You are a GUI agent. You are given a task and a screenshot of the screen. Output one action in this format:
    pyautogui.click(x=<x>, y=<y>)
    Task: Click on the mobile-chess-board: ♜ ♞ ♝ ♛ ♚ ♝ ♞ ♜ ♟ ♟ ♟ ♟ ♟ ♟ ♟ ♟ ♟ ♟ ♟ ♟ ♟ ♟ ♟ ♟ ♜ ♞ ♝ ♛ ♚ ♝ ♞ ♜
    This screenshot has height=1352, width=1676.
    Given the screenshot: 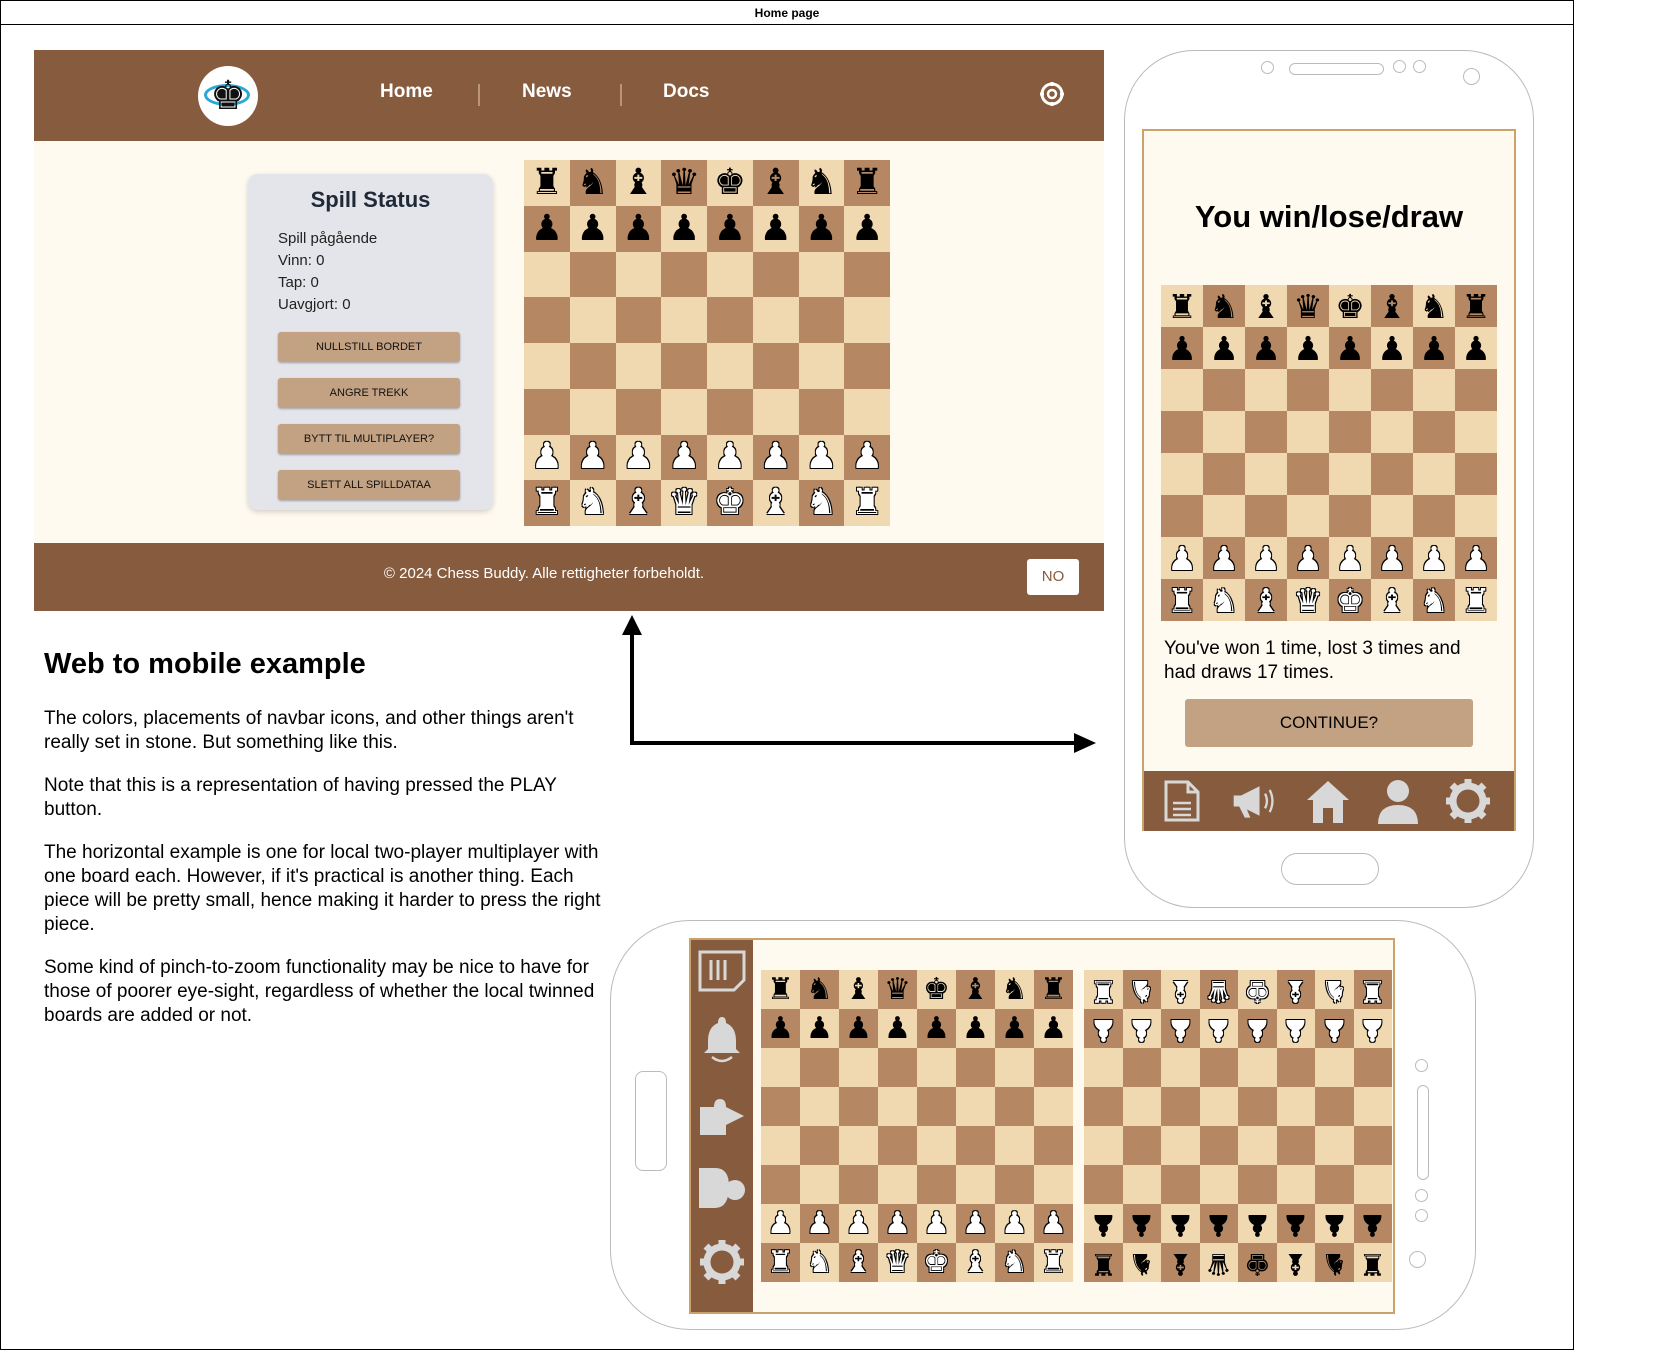 What is the action you would take?
    pyautogui.click(x=1329, y=453)
    